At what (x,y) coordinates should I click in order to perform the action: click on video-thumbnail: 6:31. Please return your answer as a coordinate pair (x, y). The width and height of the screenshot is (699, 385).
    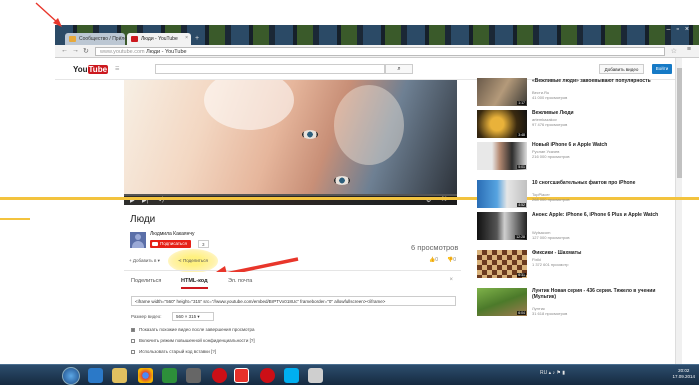
    Looking at the image, I should click on (502, 264).